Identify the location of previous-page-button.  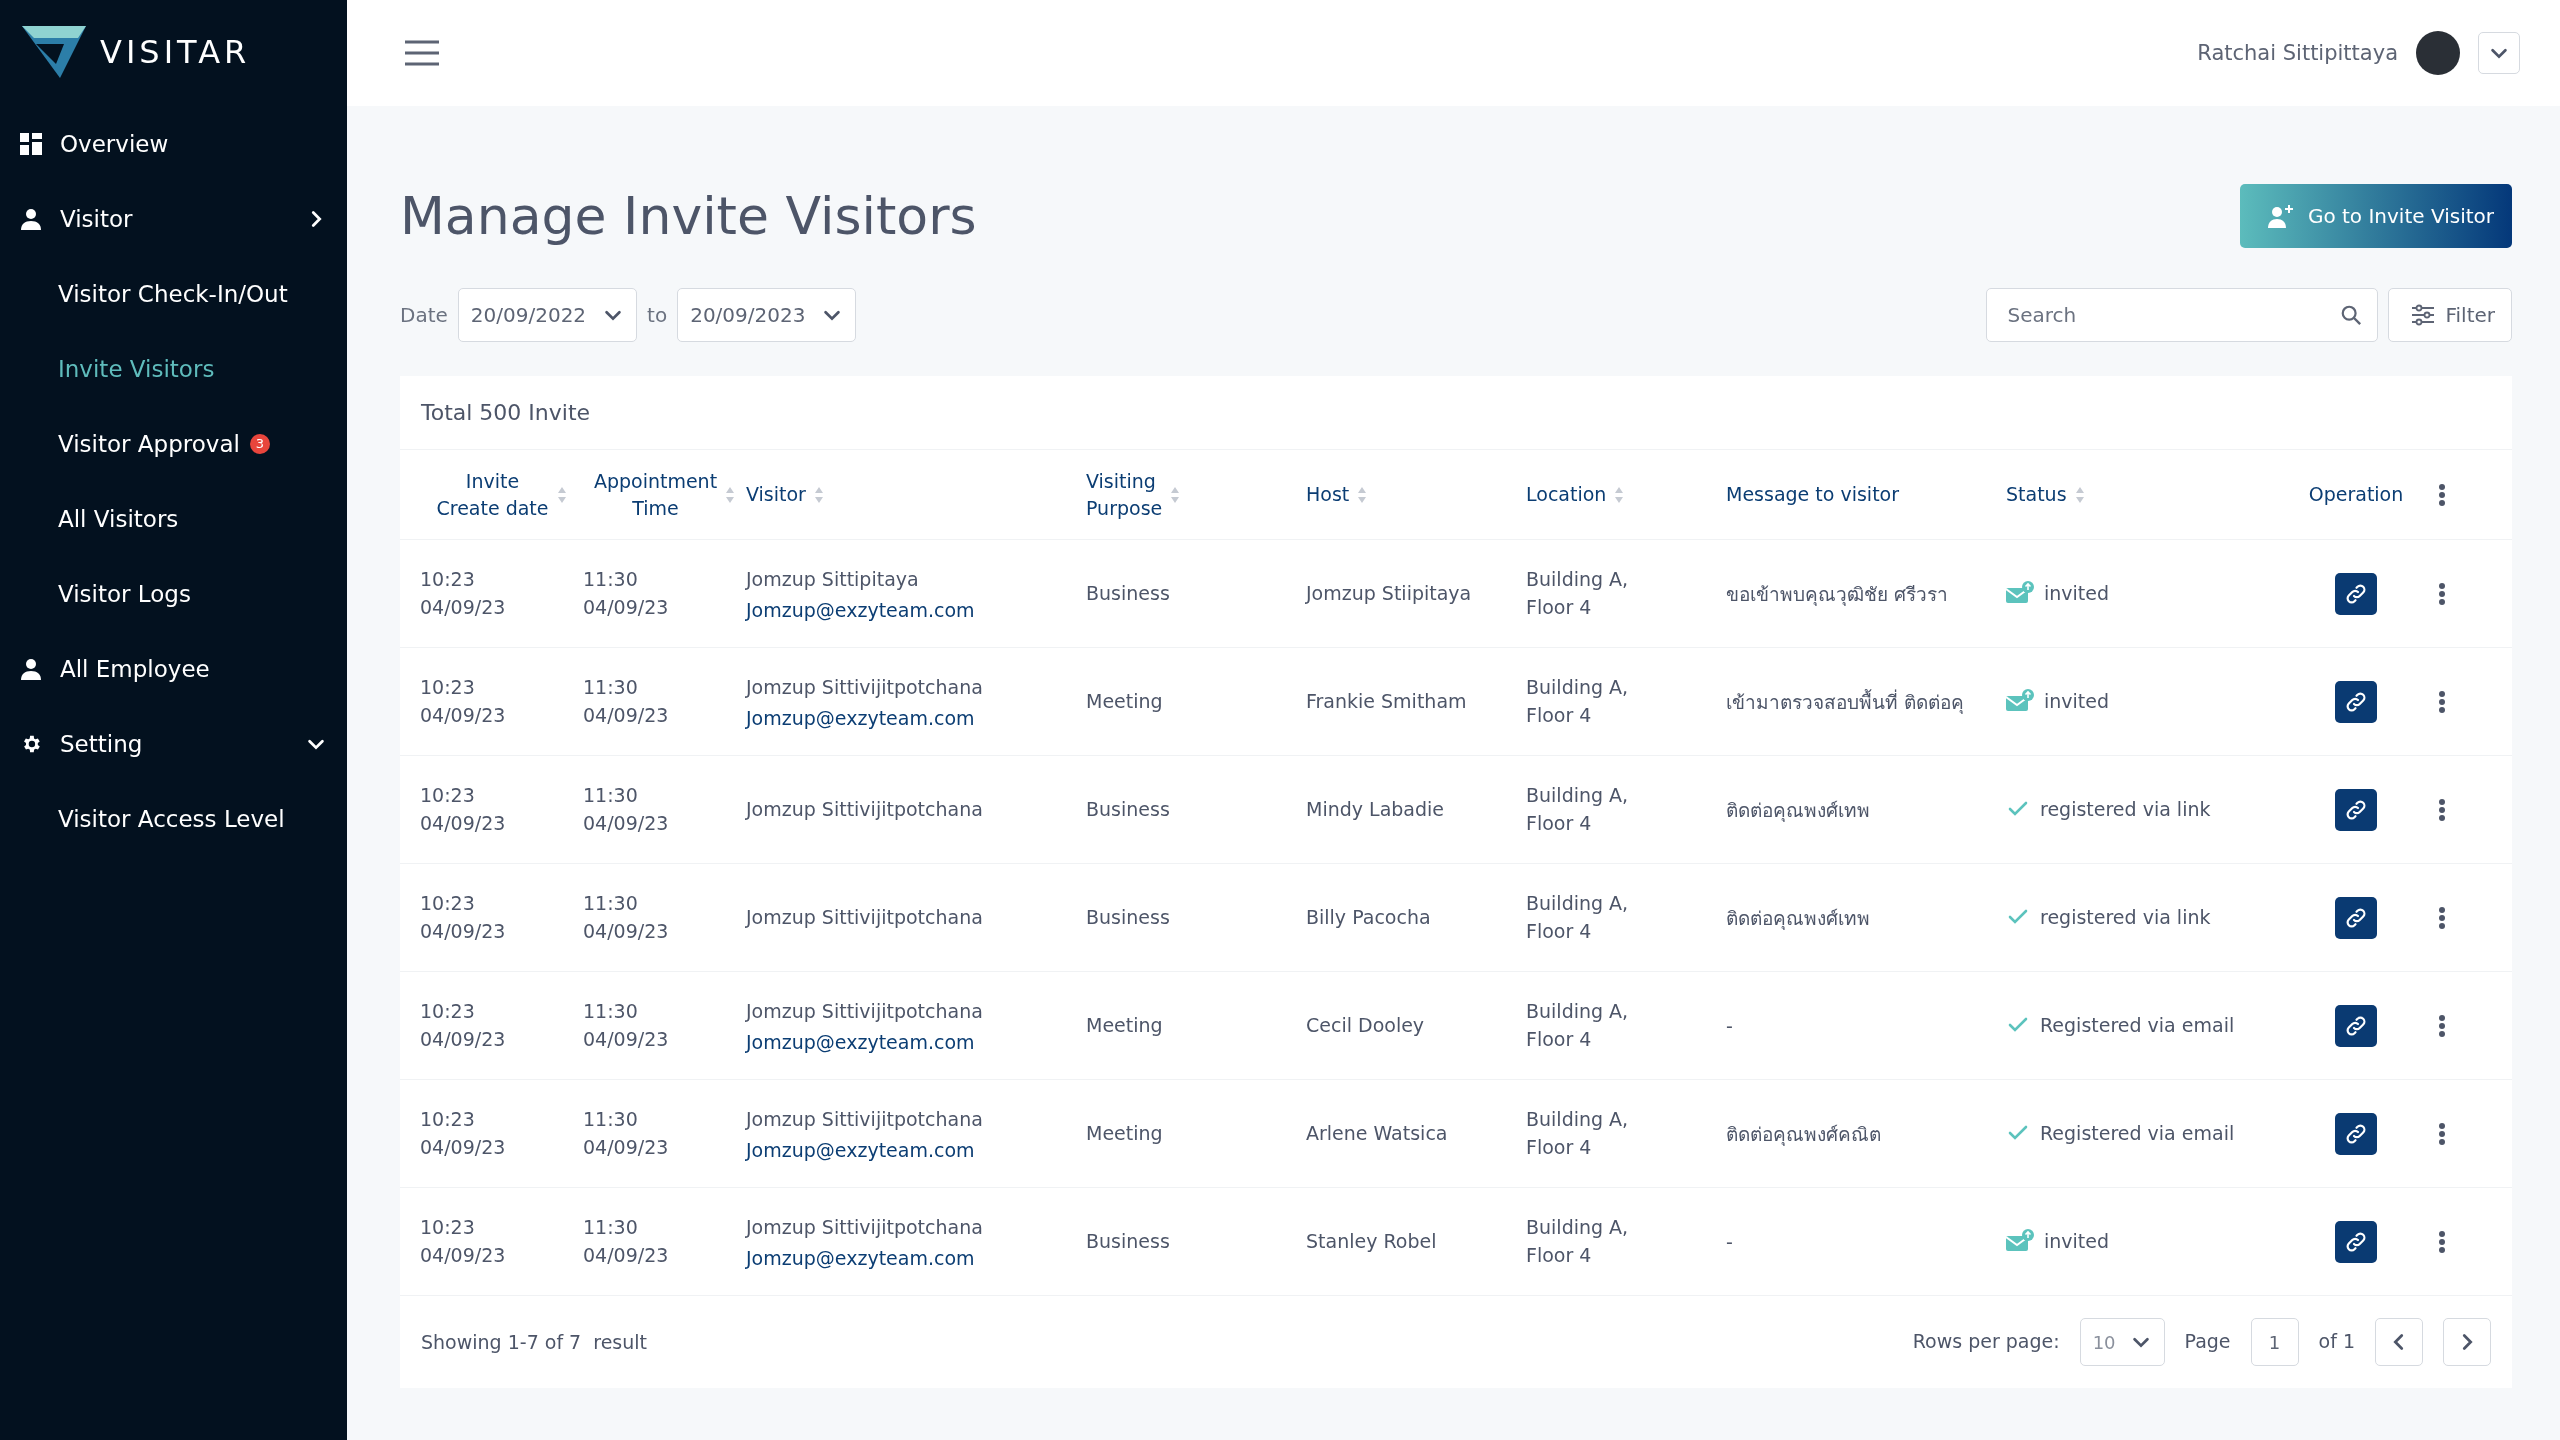
(2399, 1342).